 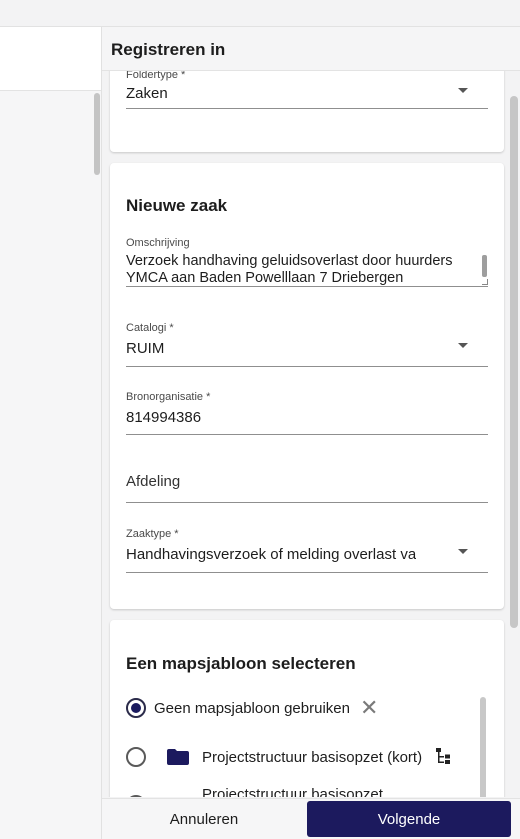 I want to click on panel-title: Registreren in, so click(x=168, y=49).